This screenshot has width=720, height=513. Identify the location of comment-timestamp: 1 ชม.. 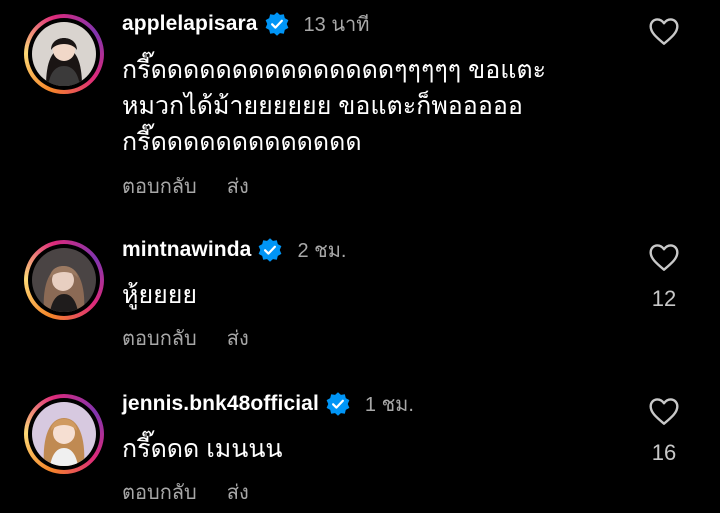
(389, 405).